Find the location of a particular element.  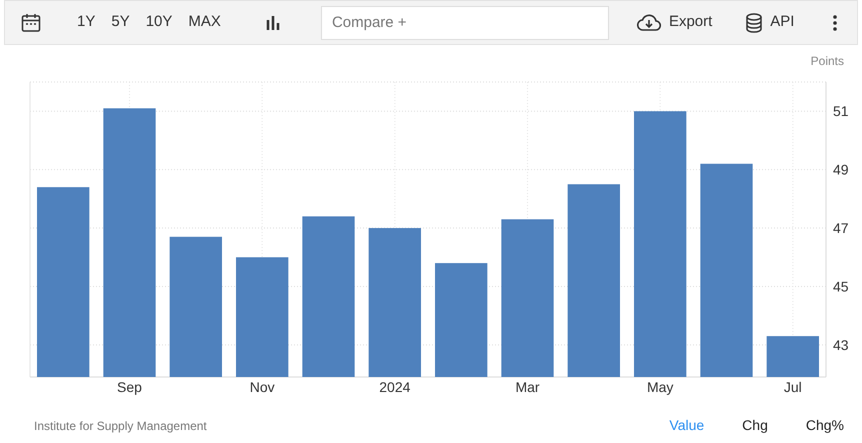

y-axis-label: 49 is located at coordinates (841, 170).